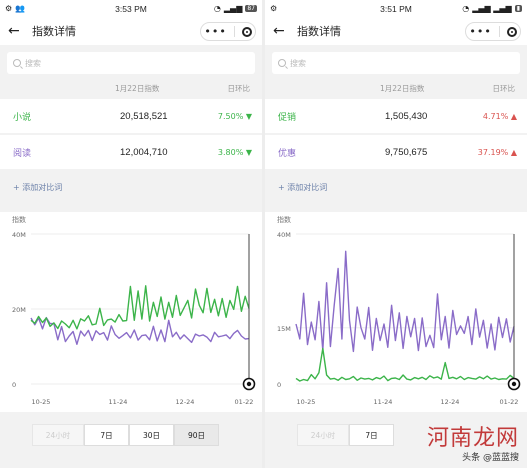 The width and height of the screenshot is (527, 468). I want to click on status-time: 3:53 PM, so click(131, 8).